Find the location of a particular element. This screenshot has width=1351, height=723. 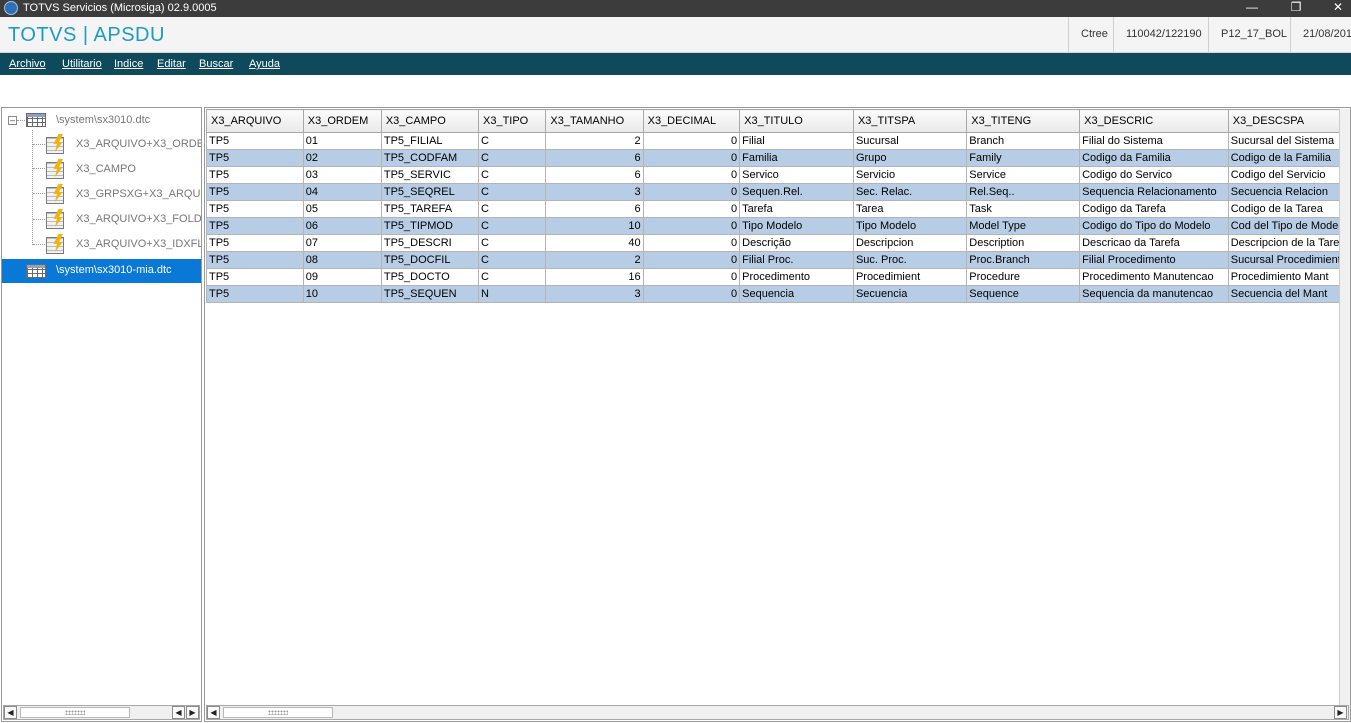

table-cell: Filial Procedimento is located at coordinates (1154, 260).